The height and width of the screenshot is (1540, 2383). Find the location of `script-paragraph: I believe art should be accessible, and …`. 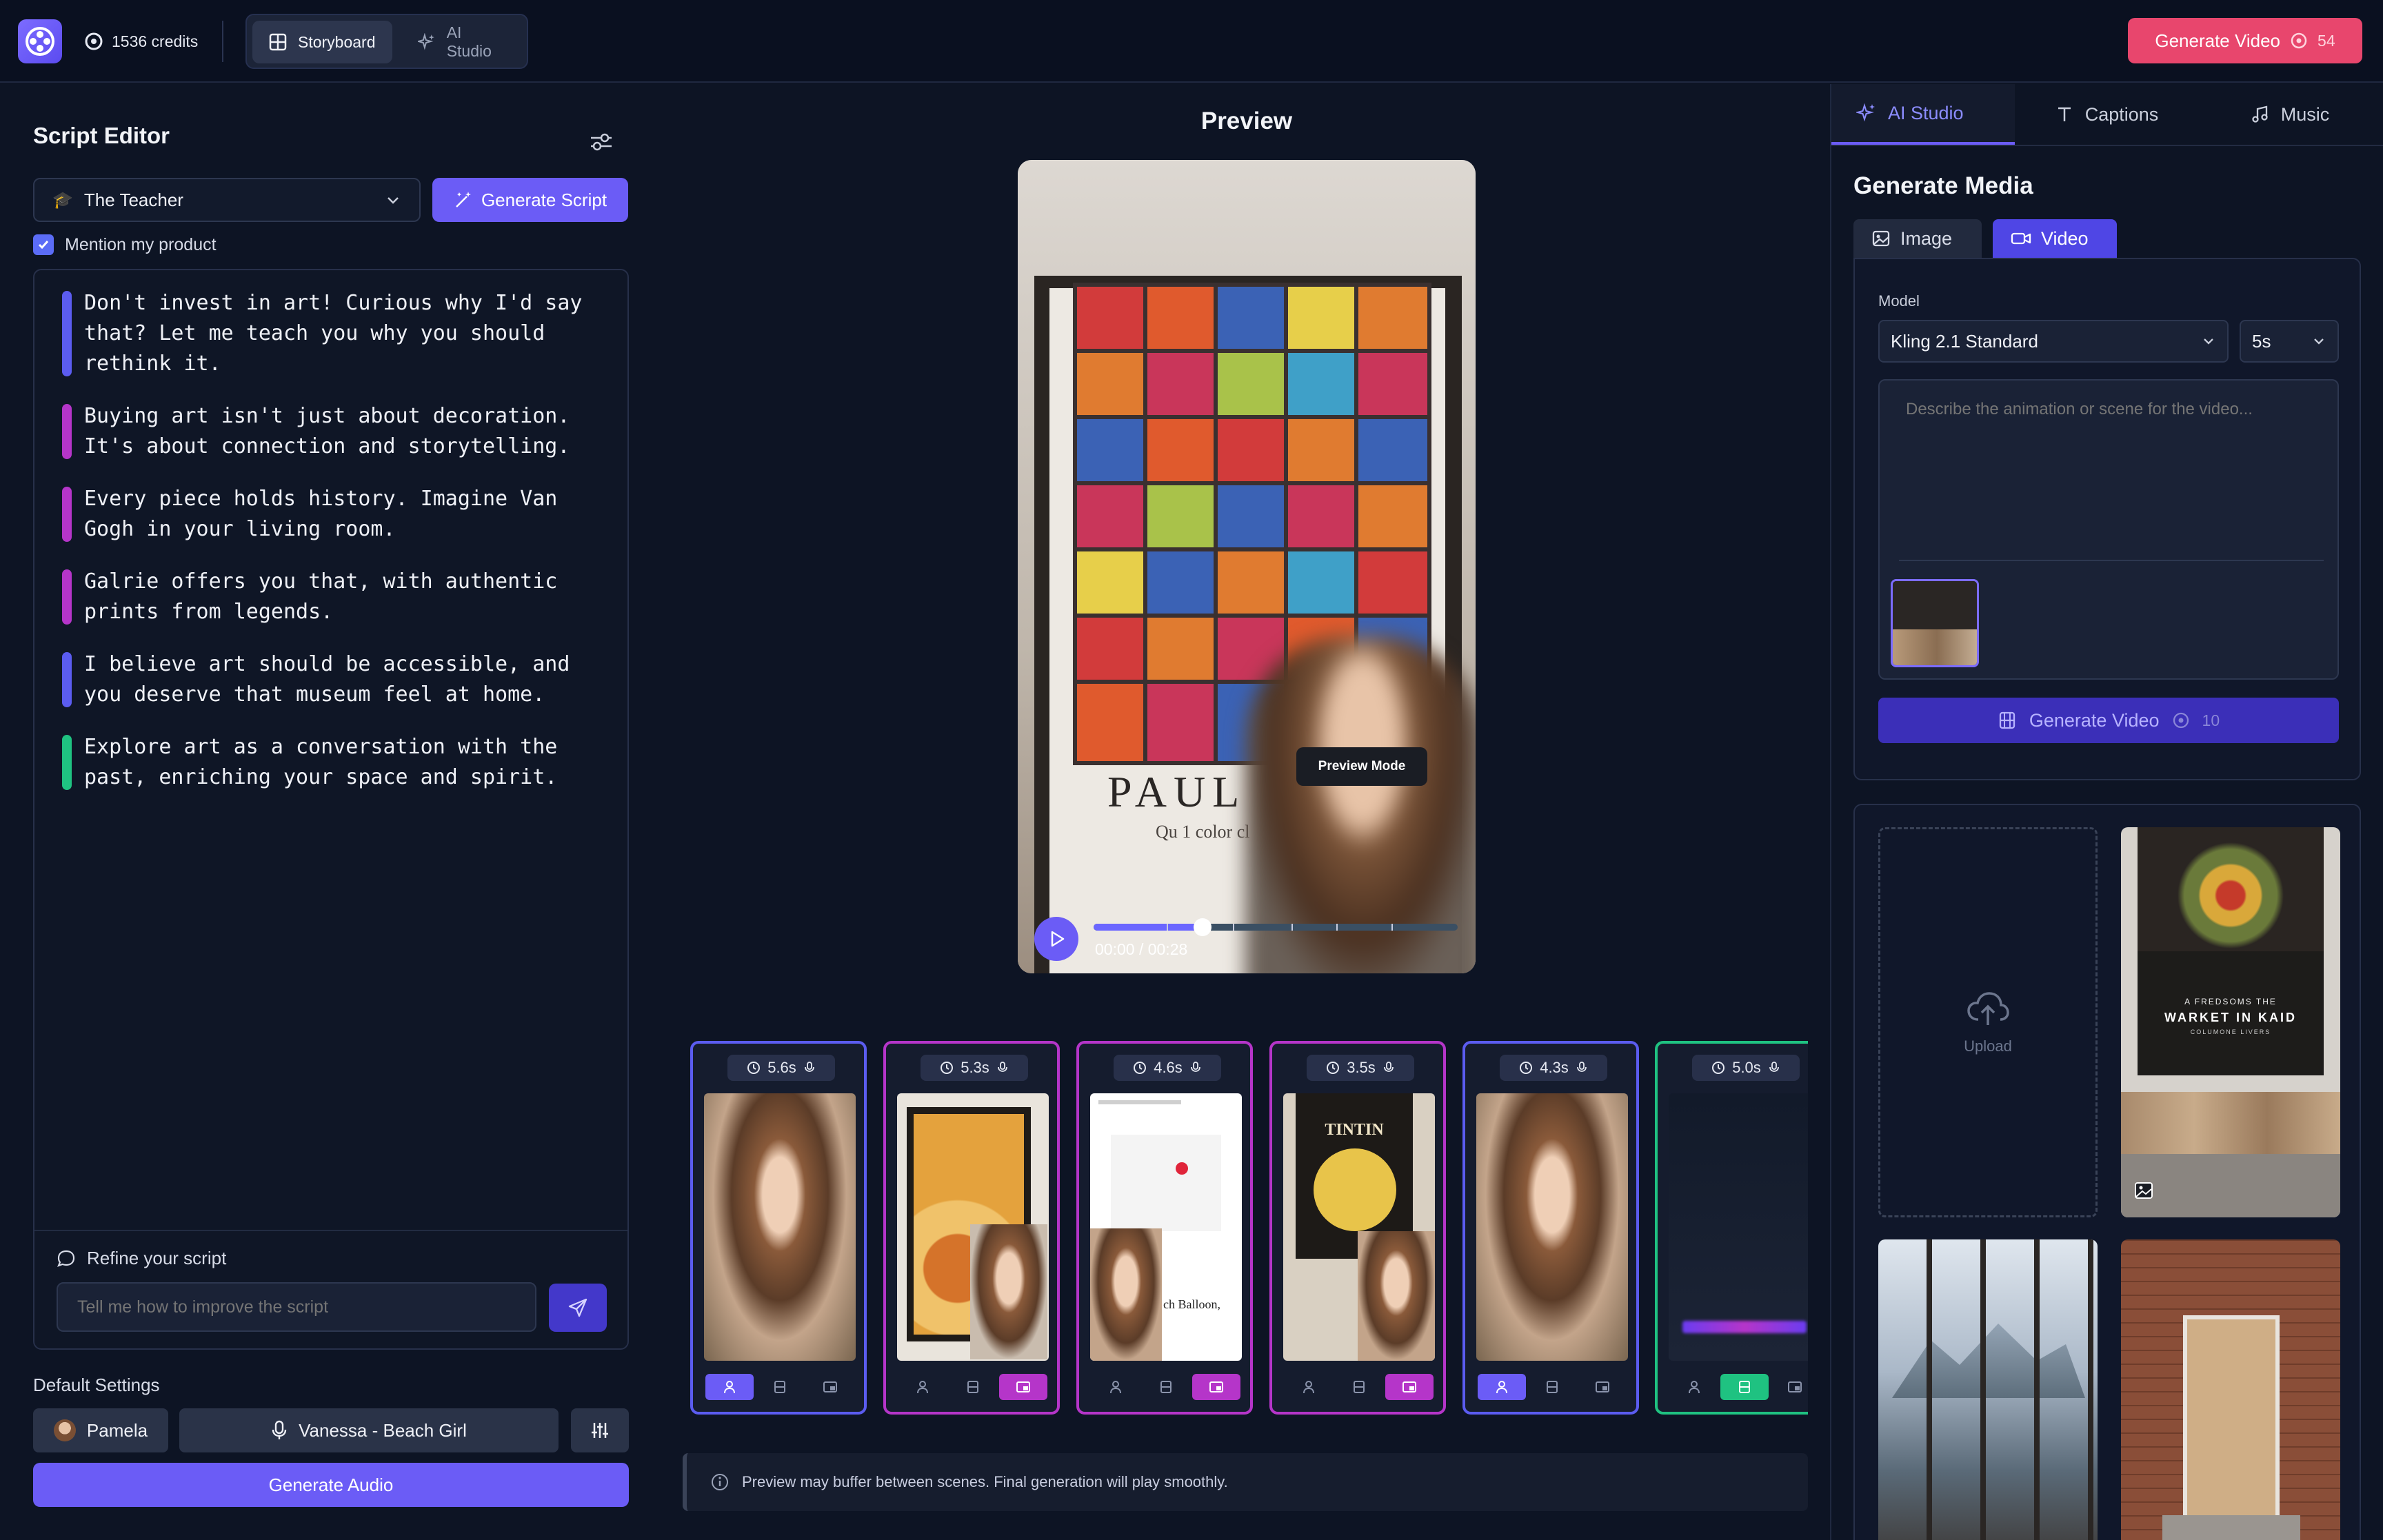

script-paragraph: I believe art should be accessible, and … is located at coordinates (331, 680).